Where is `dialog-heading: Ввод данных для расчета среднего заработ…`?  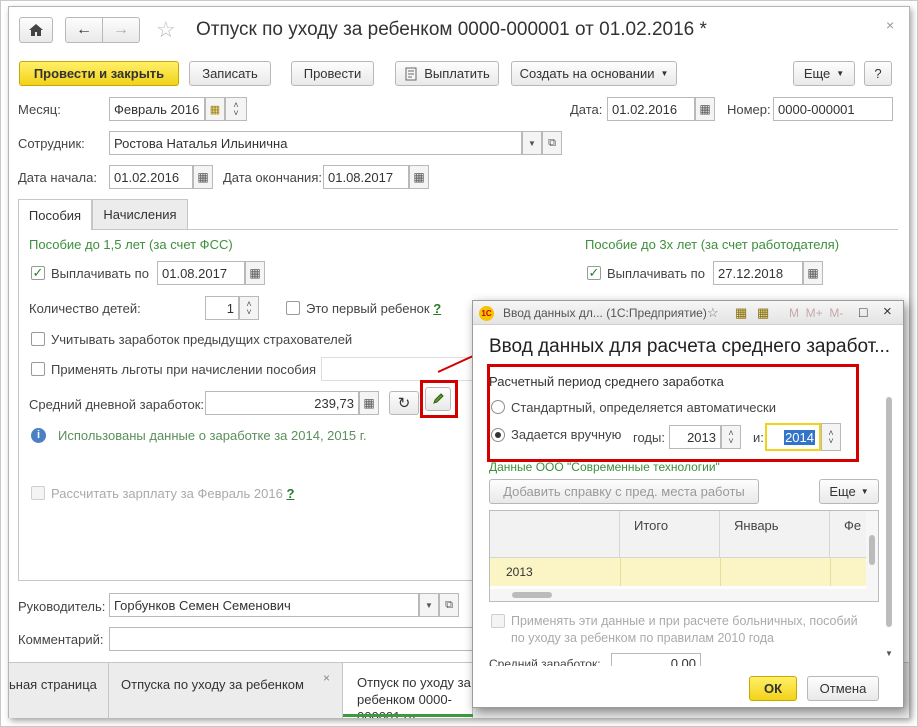 dialog-heading: Ввод данных для расчета среднего заработ… is located at coordinates (689, 346).